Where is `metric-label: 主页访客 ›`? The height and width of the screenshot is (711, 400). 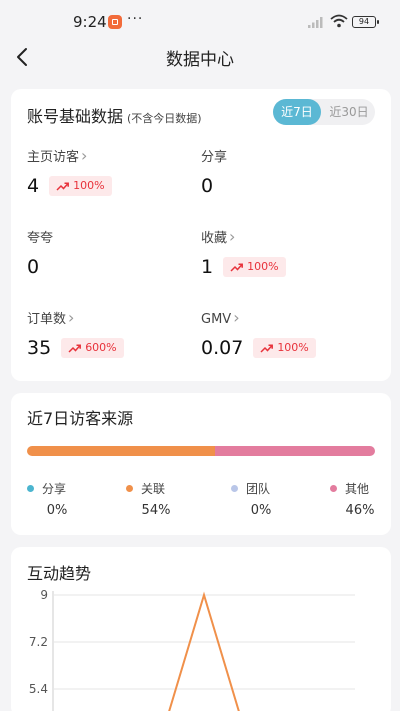
metric-label: 主页访客 › is located at coordinates (107, 155).